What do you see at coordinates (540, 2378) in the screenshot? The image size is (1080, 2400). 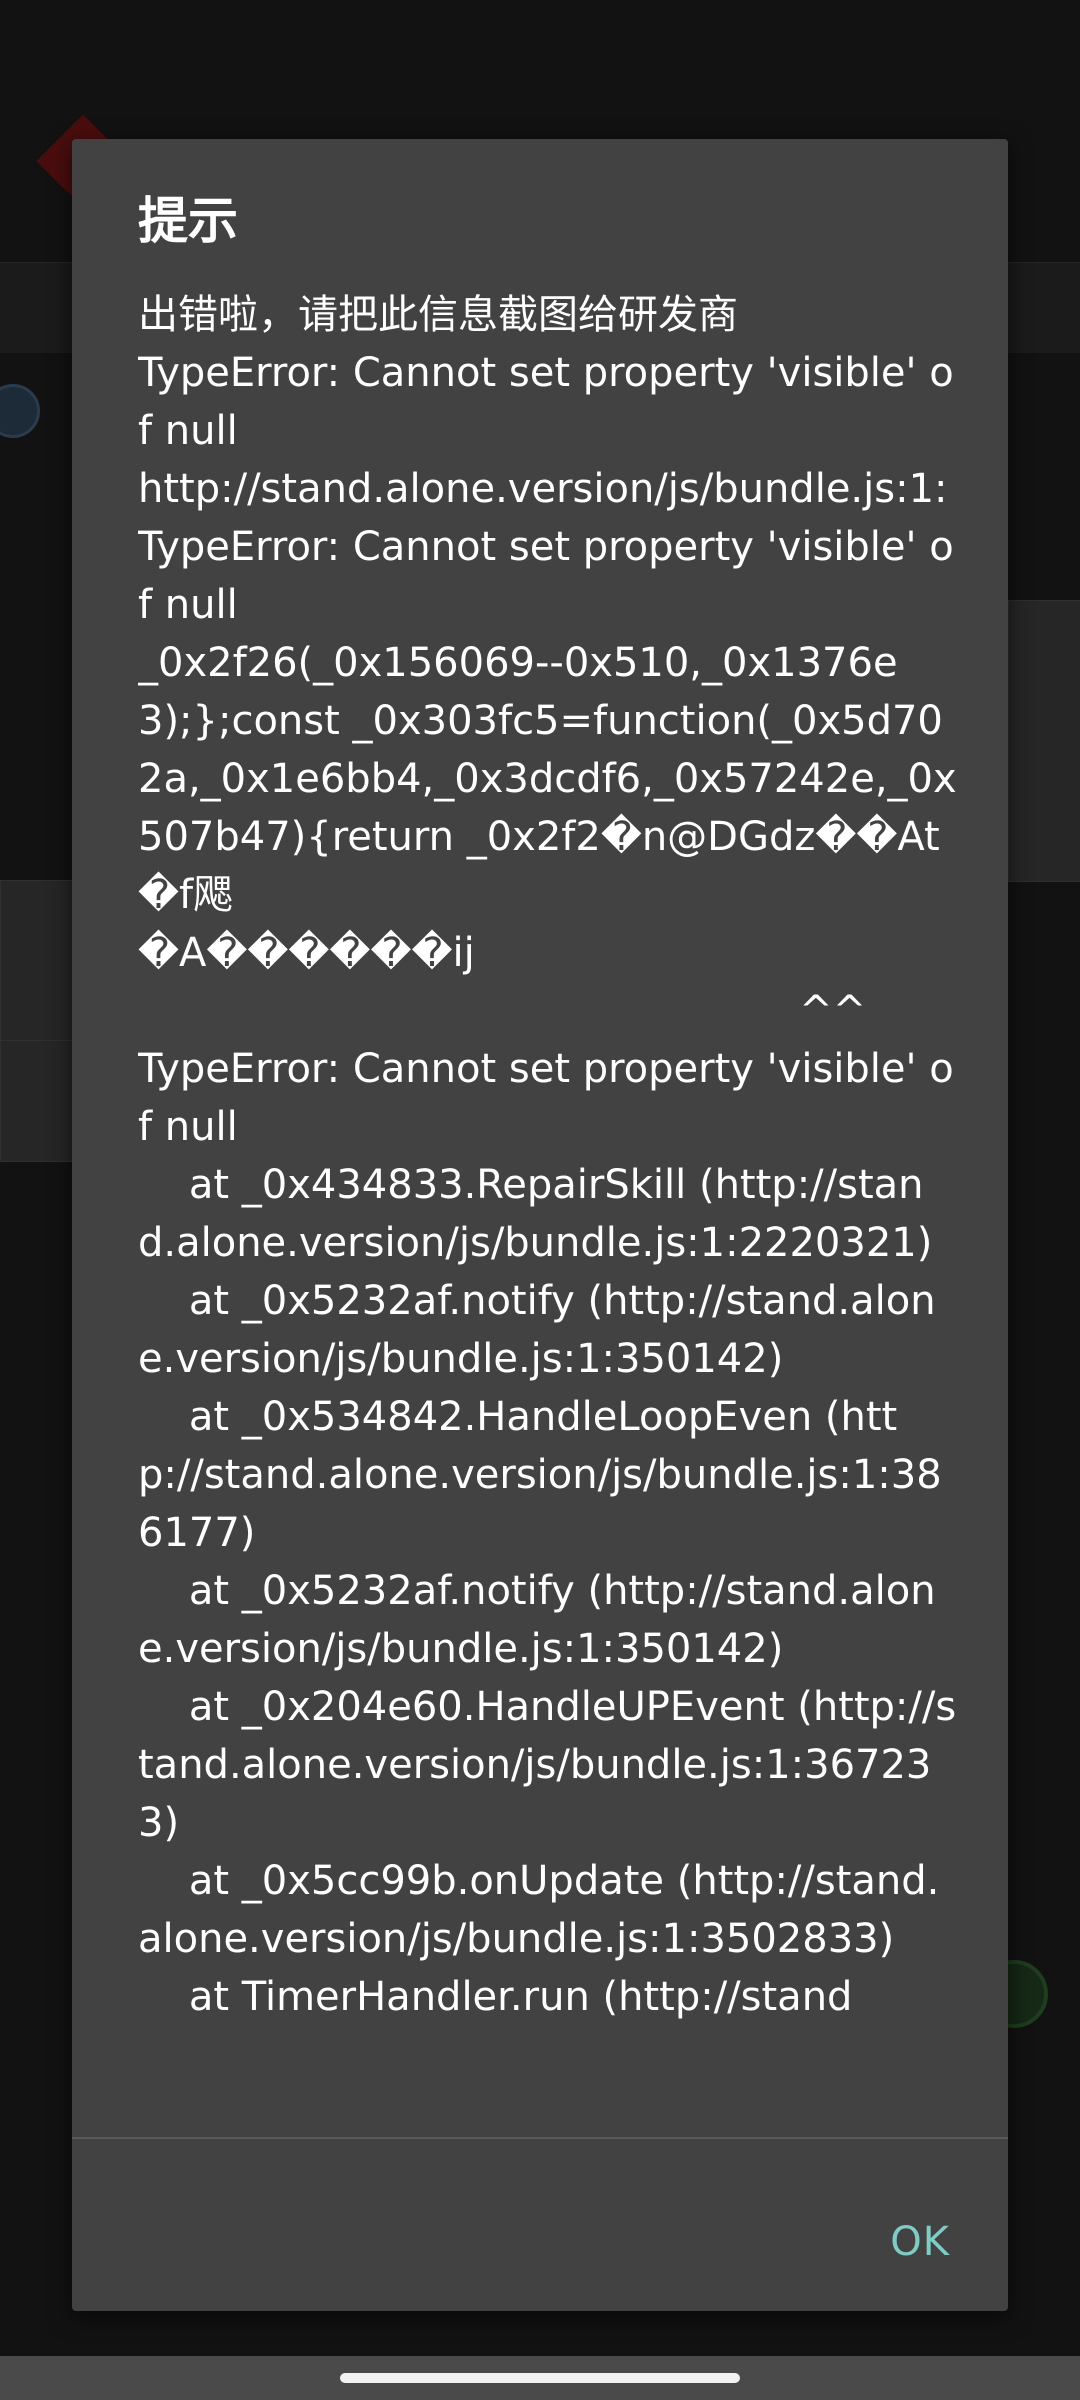 I see `home-indicator` at bounding box center [540, 2378].